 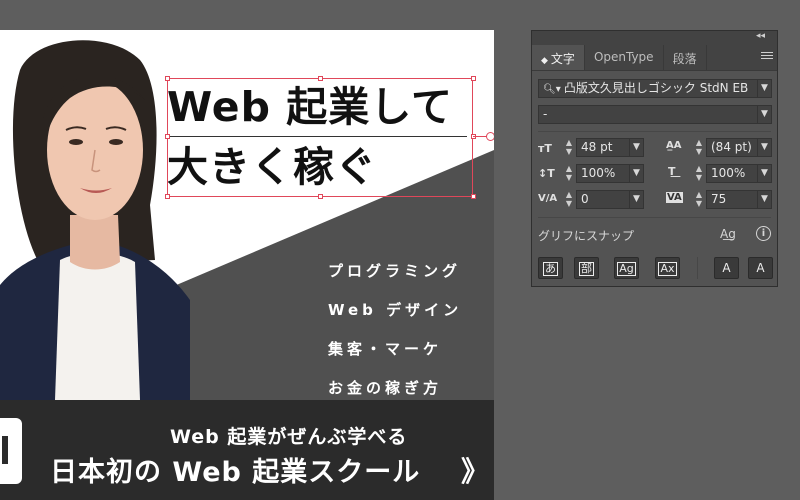 I want to click on panel-header: ◂◂, so click(x=654, y=38).